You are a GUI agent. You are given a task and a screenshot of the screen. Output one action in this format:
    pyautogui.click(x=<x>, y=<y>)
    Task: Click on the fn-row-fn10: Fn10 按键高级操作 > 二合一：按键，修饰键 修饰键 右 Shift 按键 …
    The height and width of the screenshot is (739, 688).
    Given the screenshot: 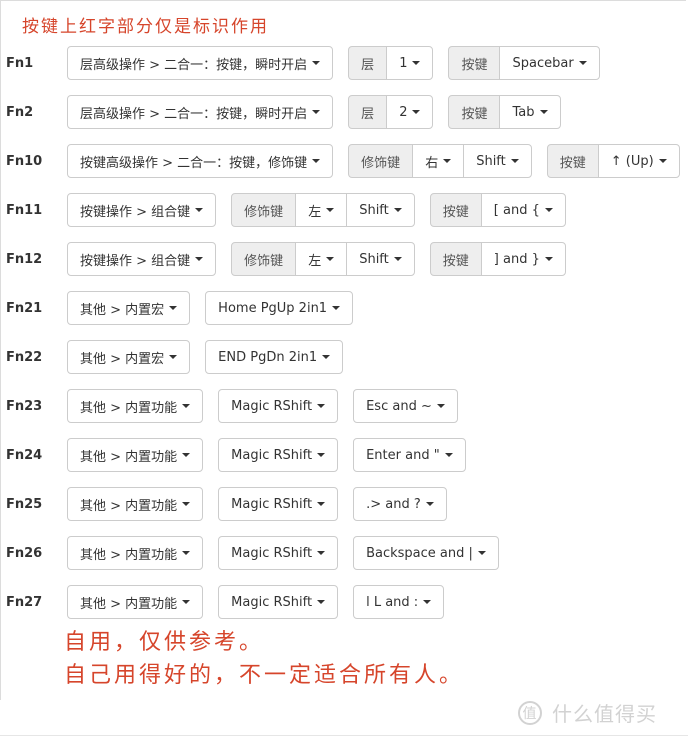 What is the action you would take?
    pyautogui.click(x=344, y=161)
    